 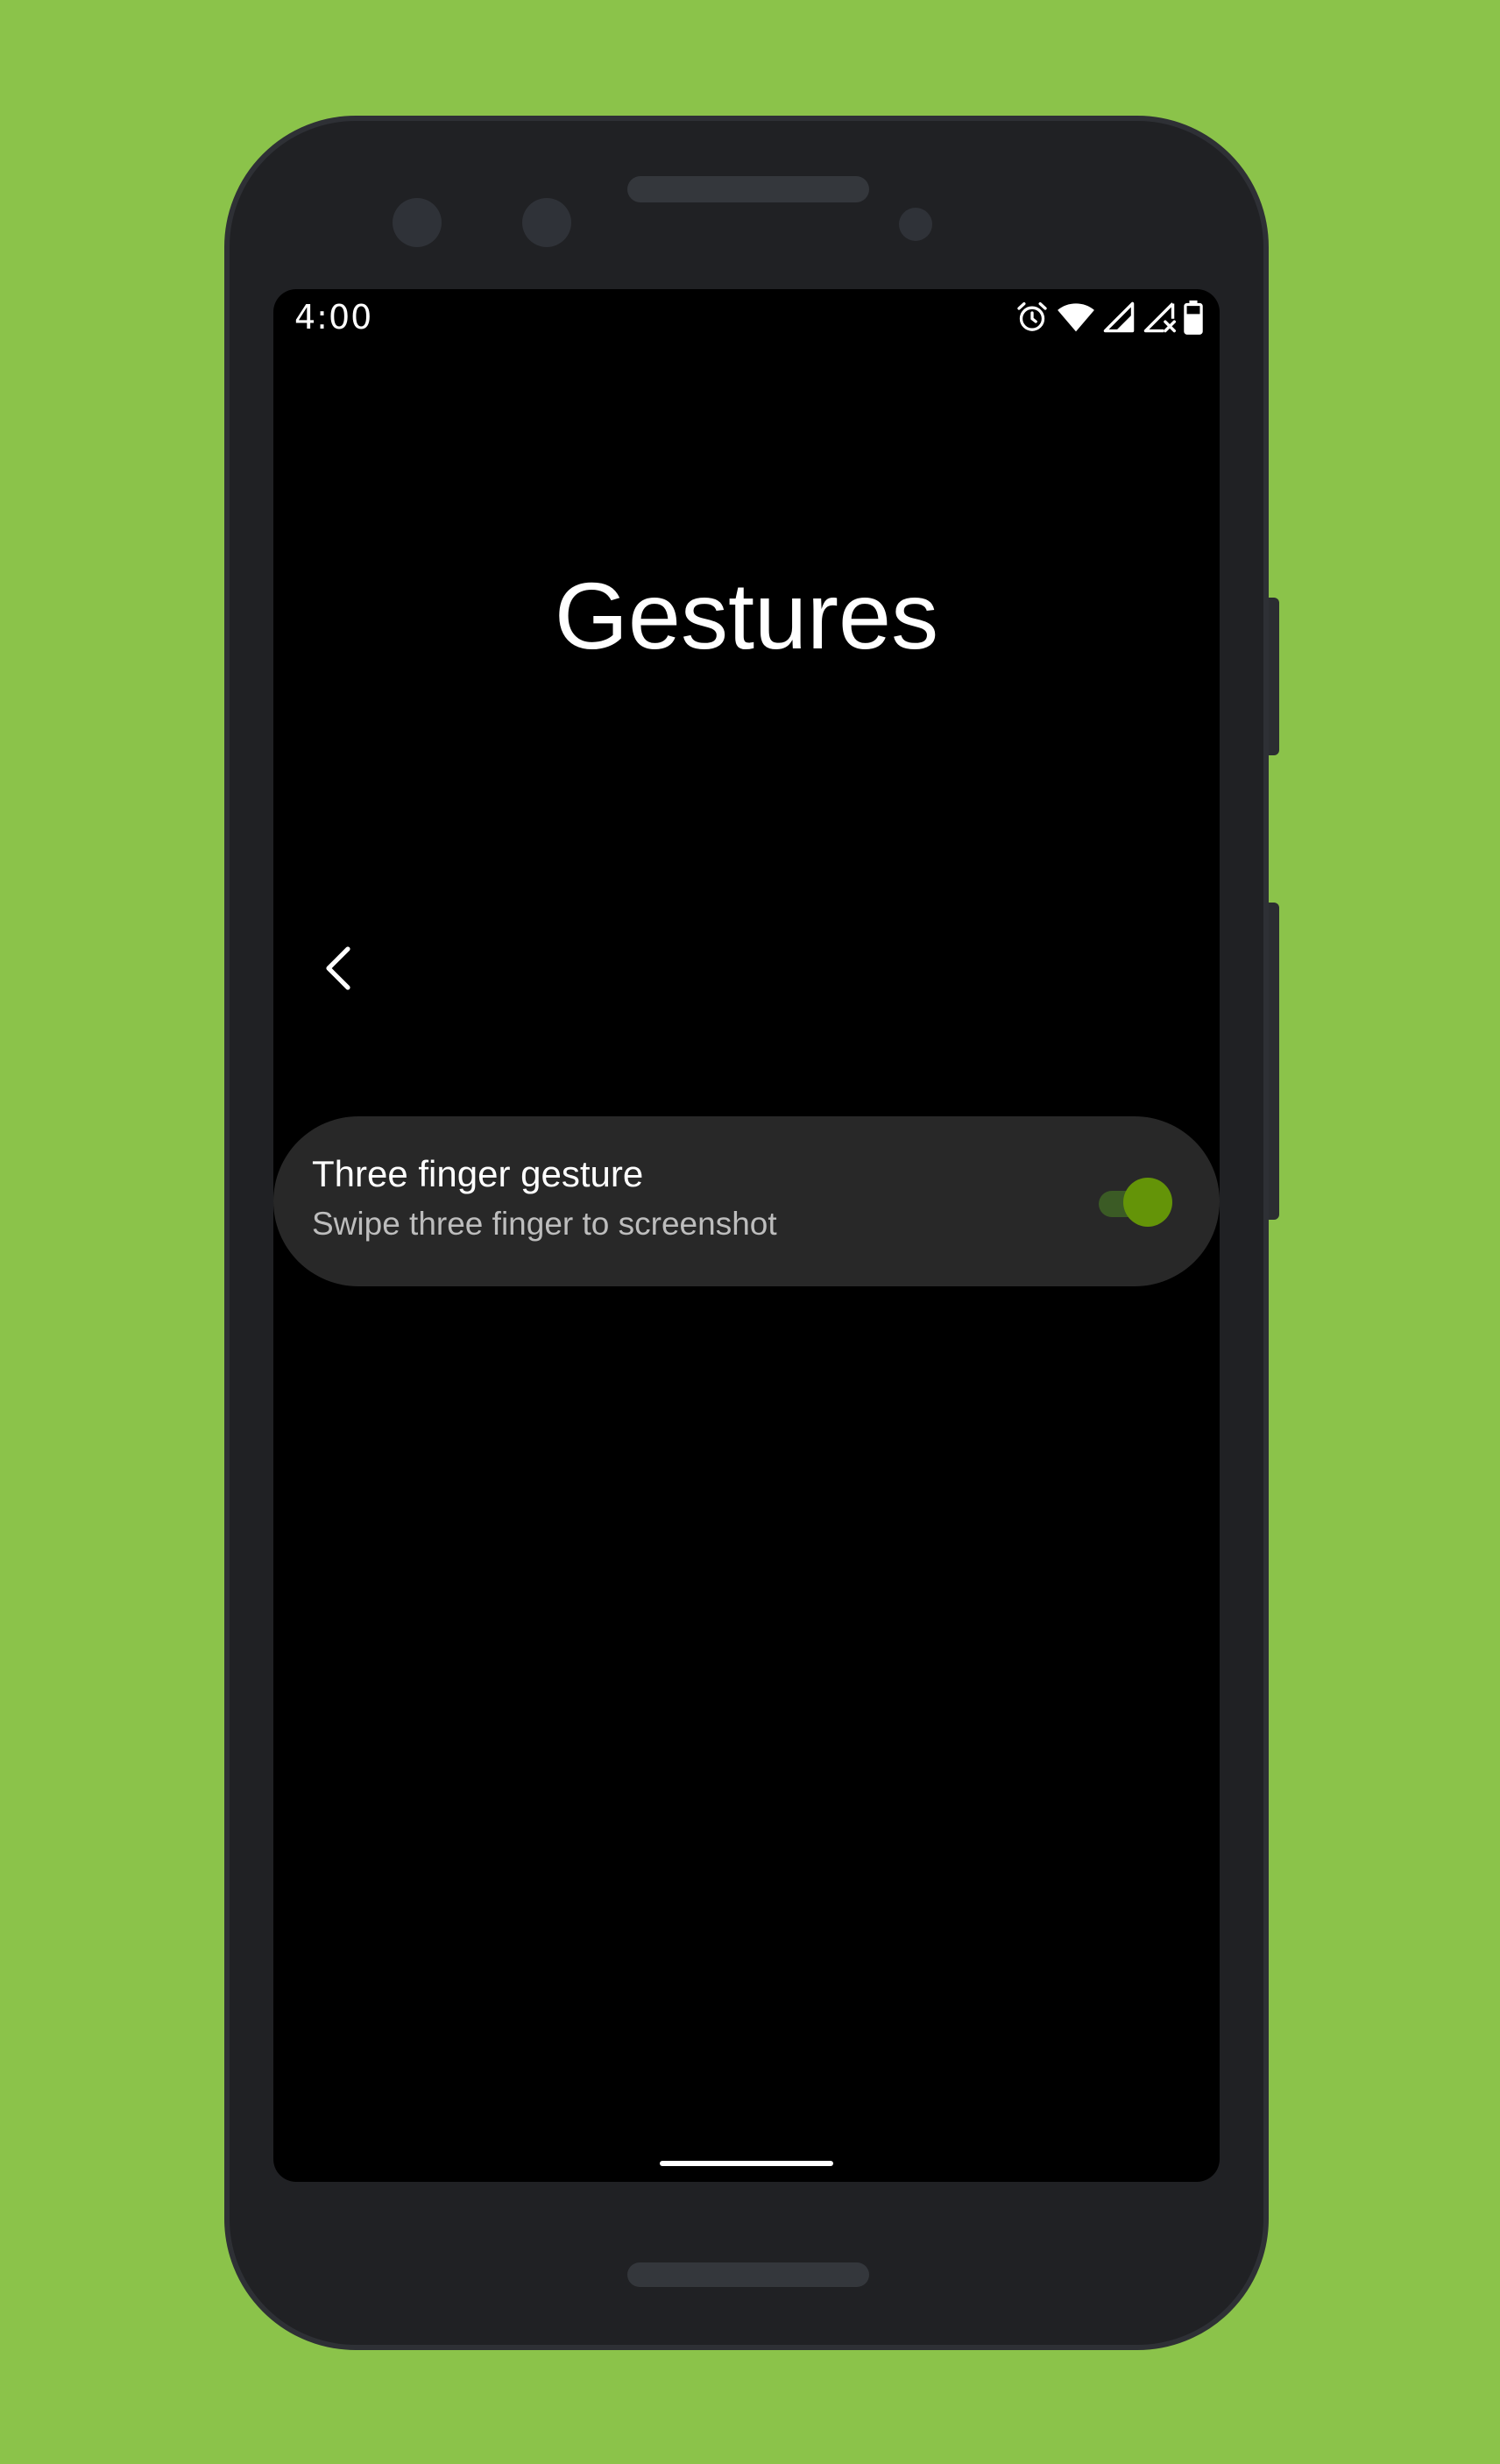 I want to click on chevron-left-icon, so click(x=338, y=968).